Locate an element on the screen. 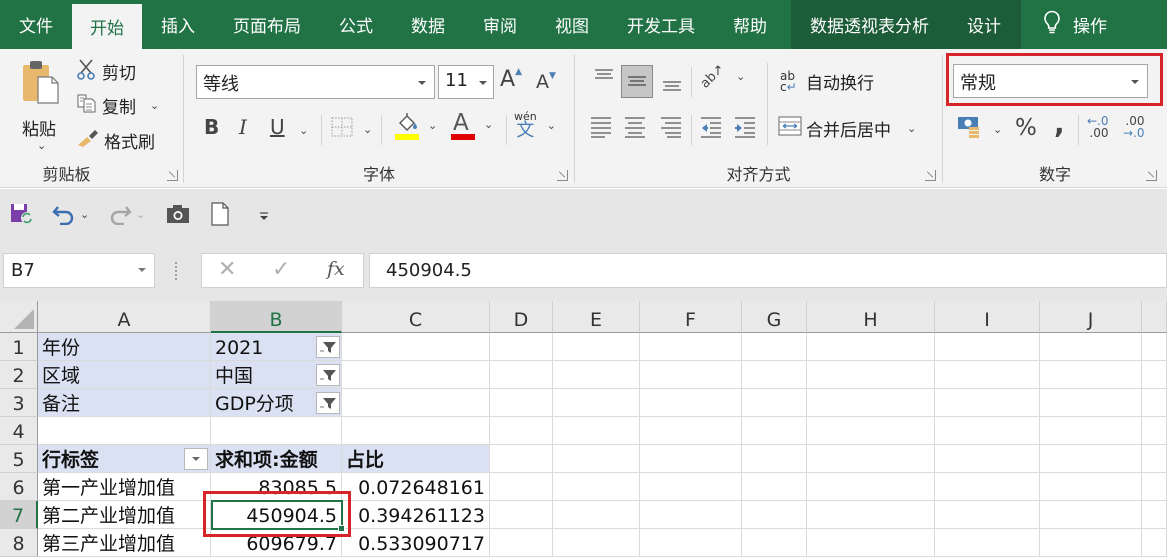  cell-G1 is located at coordinates (774, 347).